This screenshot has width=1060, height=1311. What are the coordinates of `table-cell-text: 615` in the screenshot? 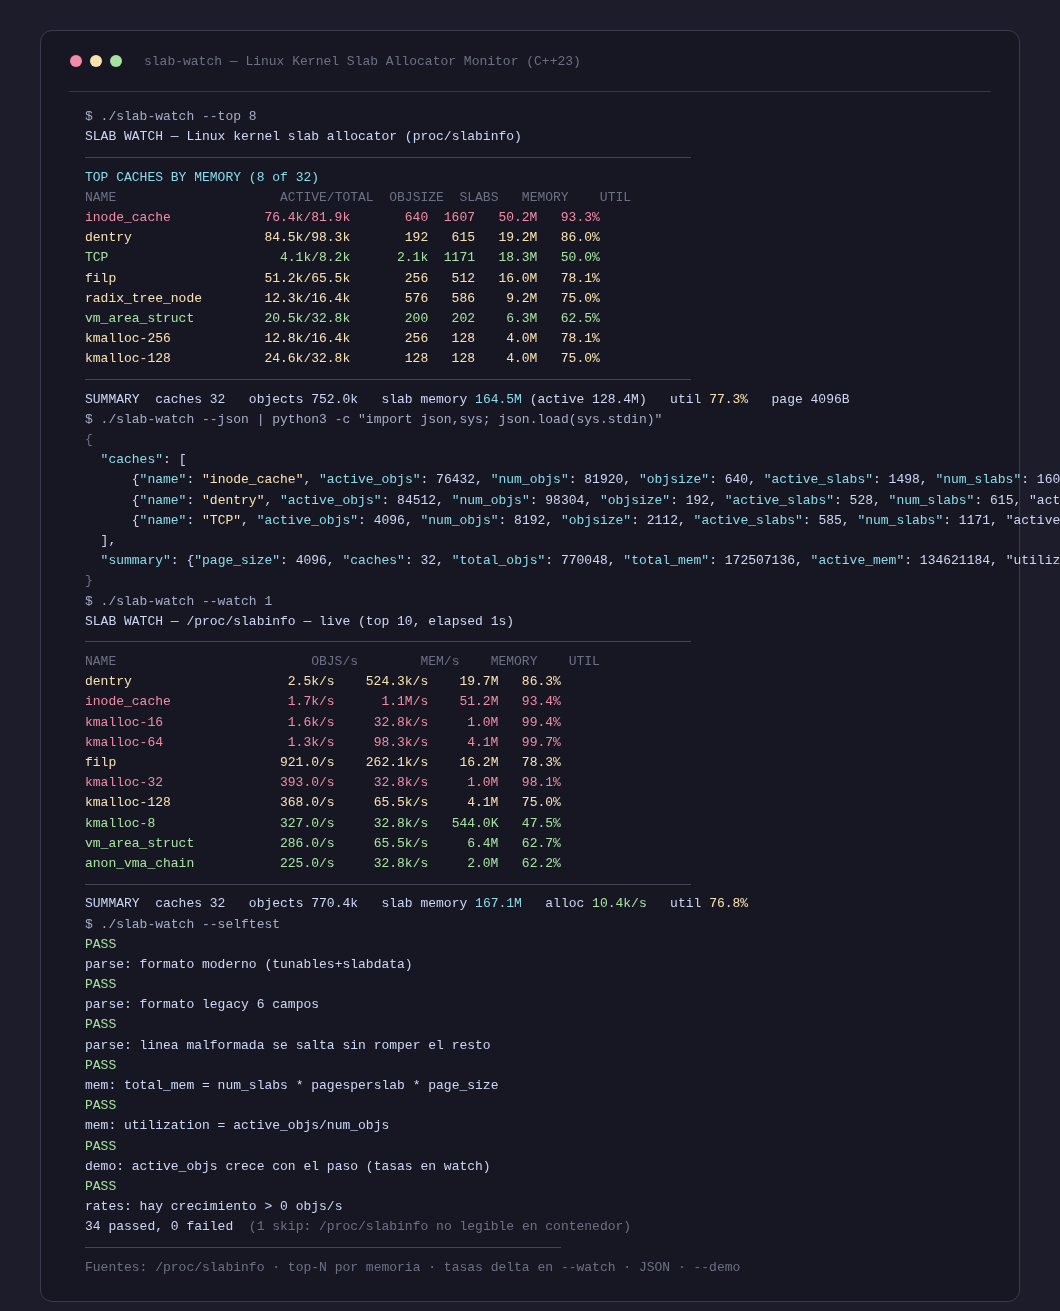 It's located at (462, 238).